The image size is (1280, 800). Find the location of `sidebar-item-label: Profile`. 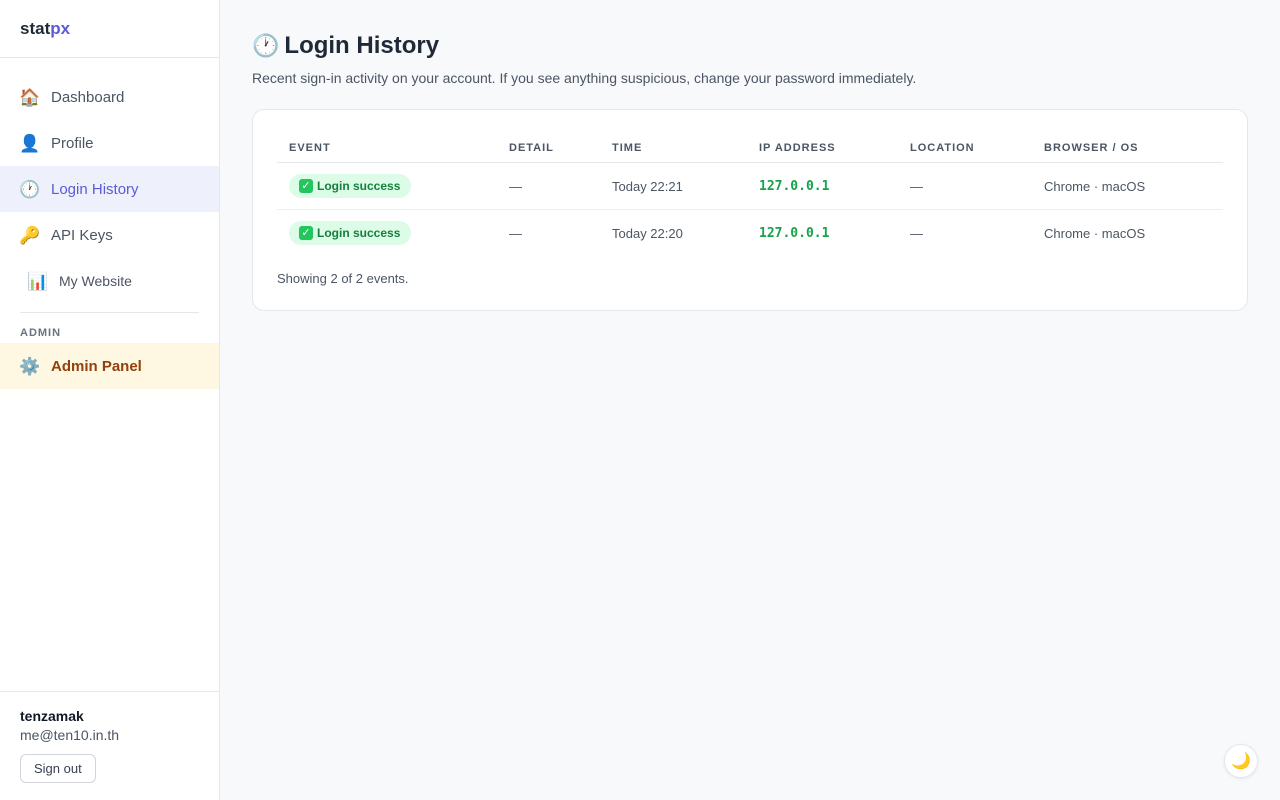

sidebar-item-label: Profile is located at coordinates (72, 143).